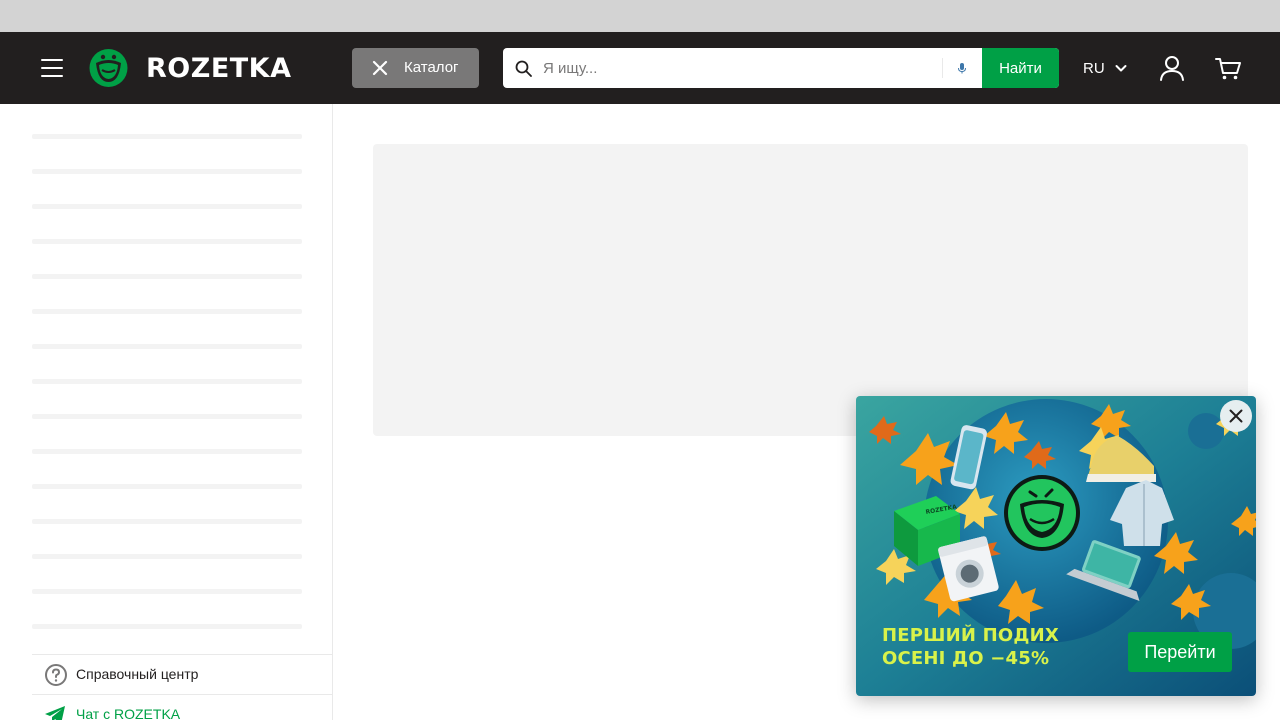 This screenshot has width=1280, height=720. Describe the element at coordinates (182, 707) in the screenshot. I see `chat-link: Чат с ROZETKA` at that location.